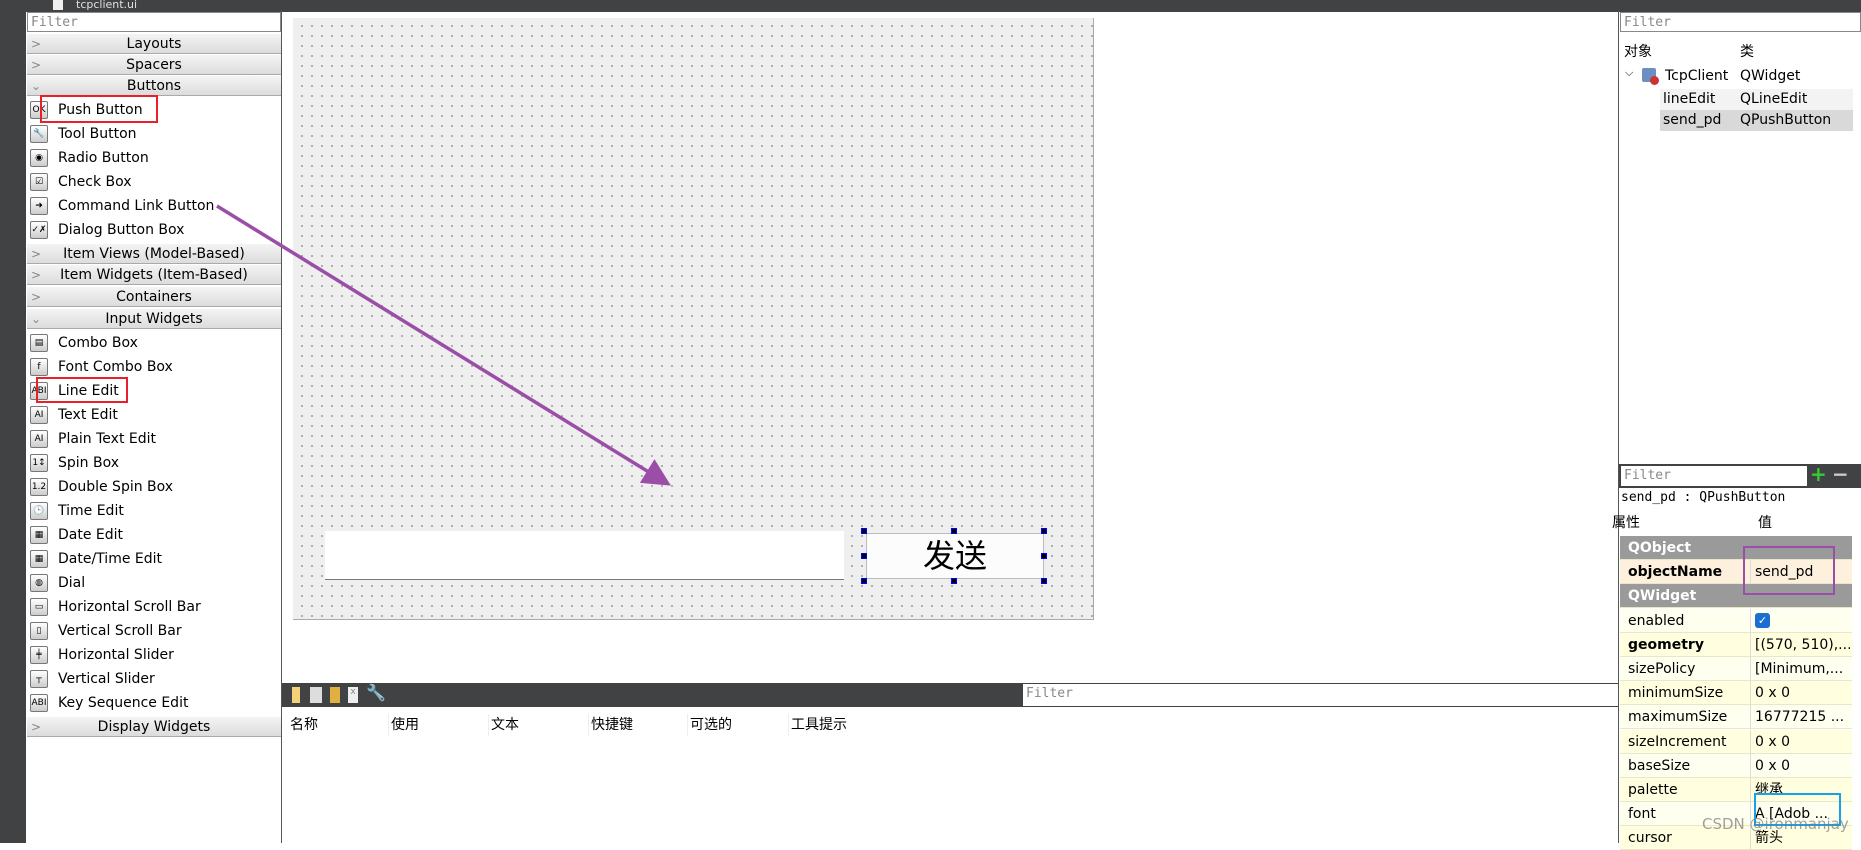  Describe the element at coordinates (1762, 620) in the screenshot. I see `property-value: ✓` at that location.